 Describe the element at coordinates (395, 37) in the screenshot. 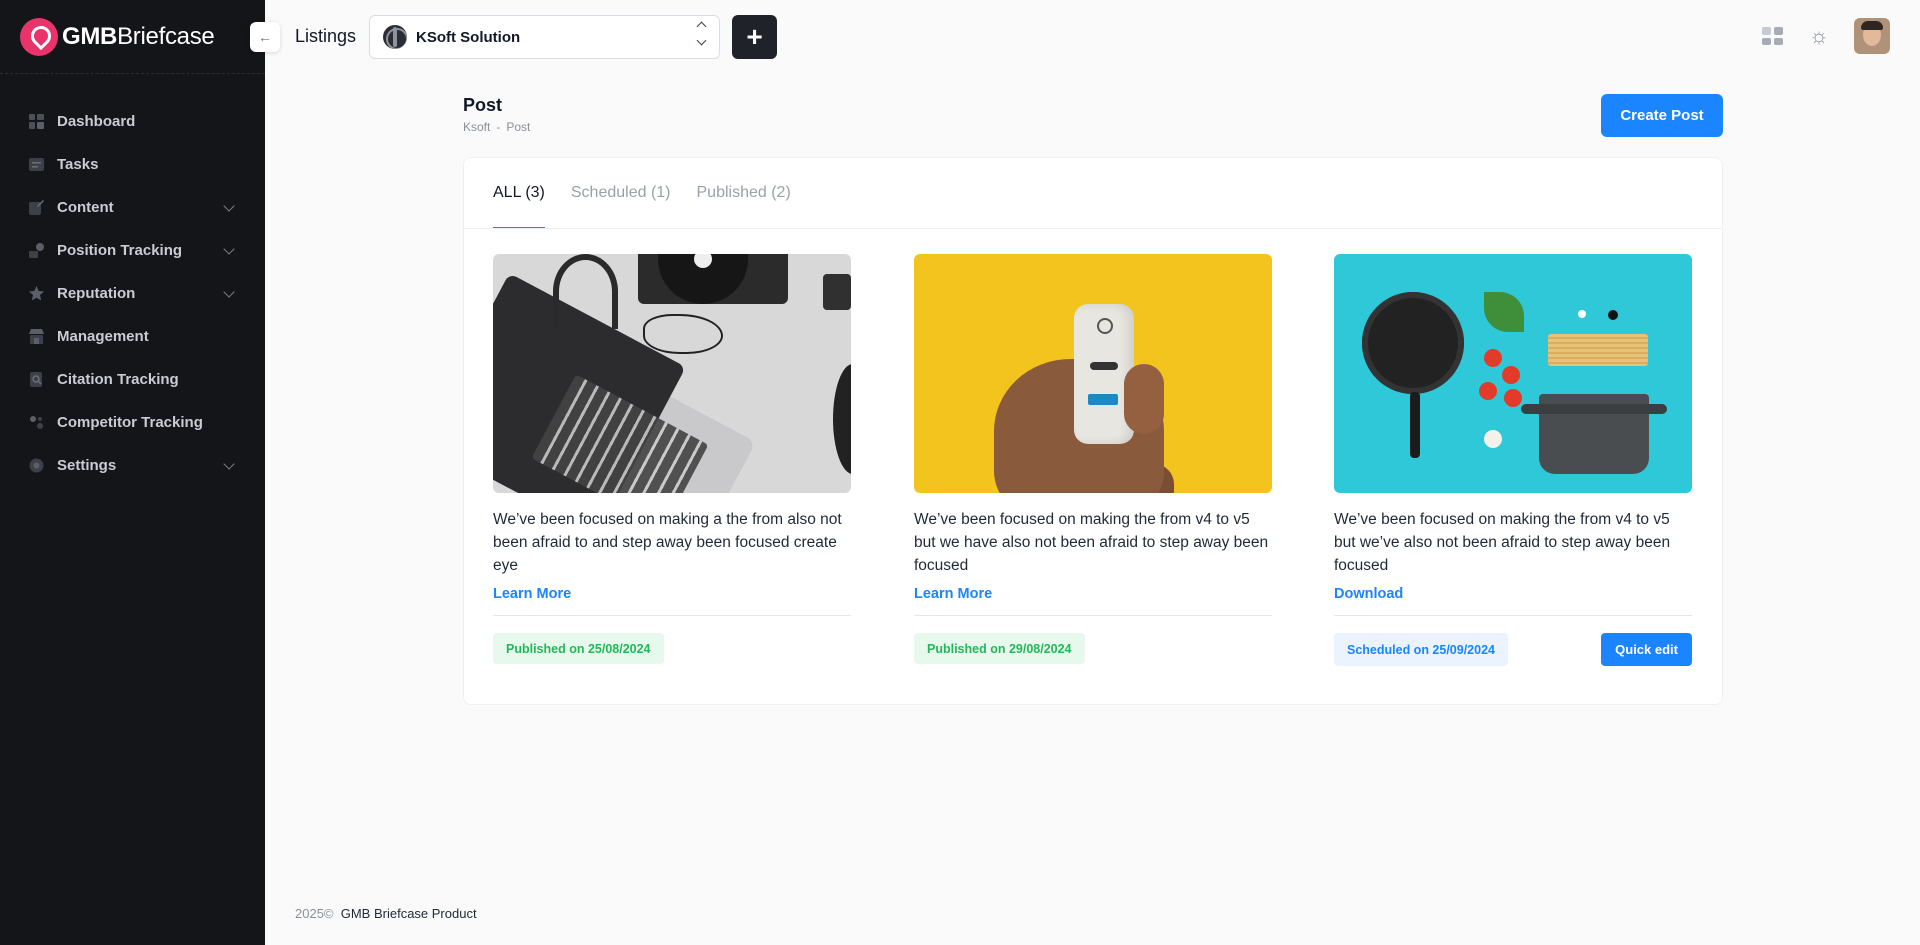

I see `listing-globe-icon` at that location.